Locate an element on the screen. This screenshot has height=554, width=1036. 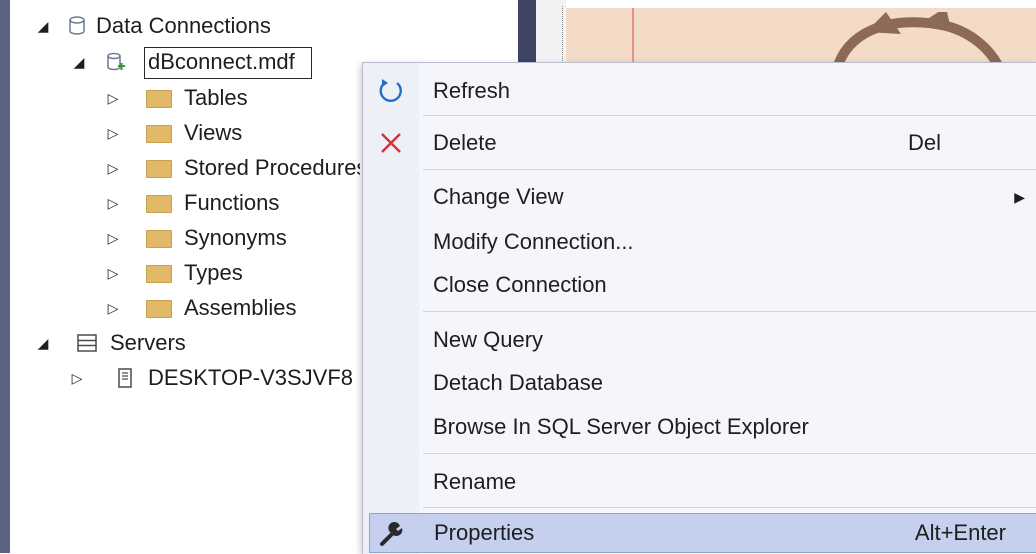
tree-node-stored-procedures: ▷ Stored Procedures is located at coordinates (185, 168).